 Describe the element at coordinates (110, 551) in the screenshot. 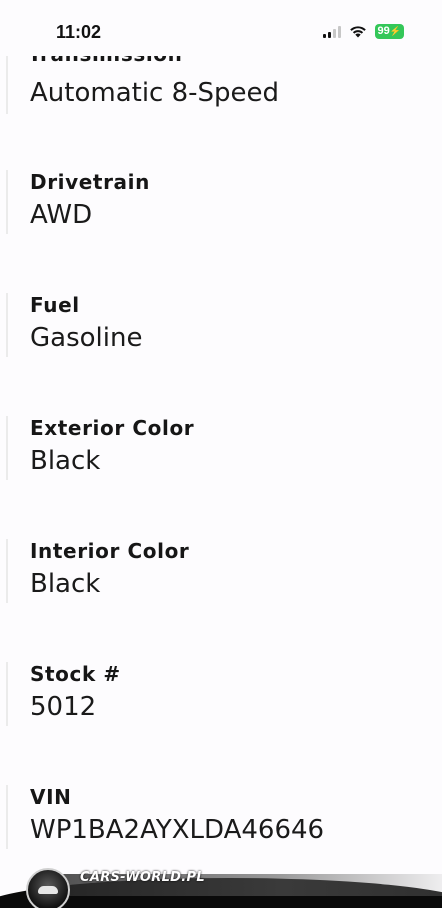

I see `spec-label-interior-color: Interior Color` at that location.